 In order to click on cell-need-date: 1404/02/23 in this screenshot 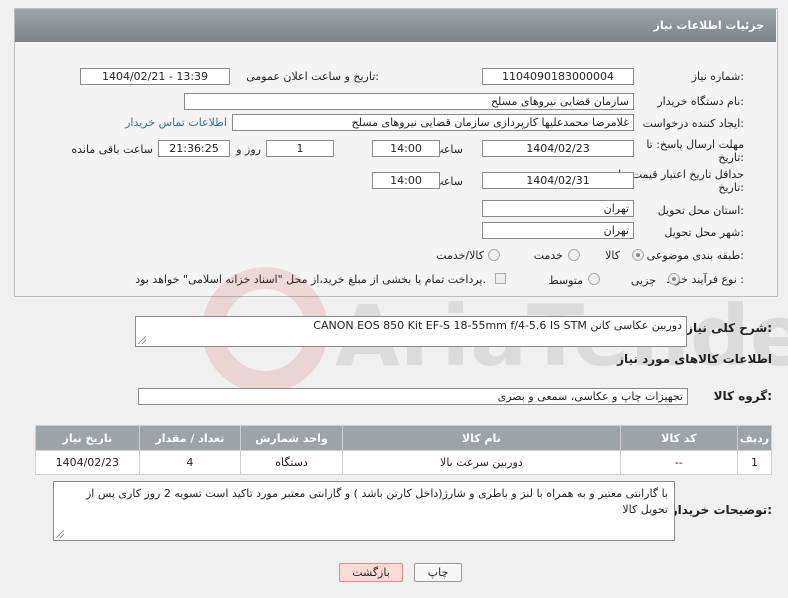, I will do `click(87, 462)`.